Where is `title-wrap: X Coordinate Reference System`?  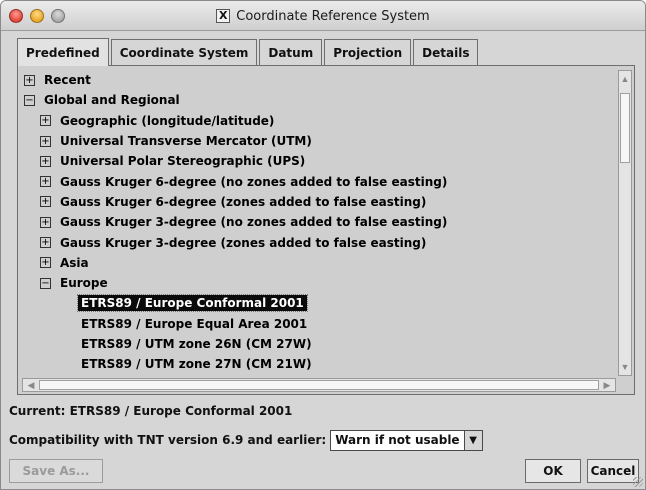
title-wrap: X Coordinate Reference System is located at coordinates (323, 16).